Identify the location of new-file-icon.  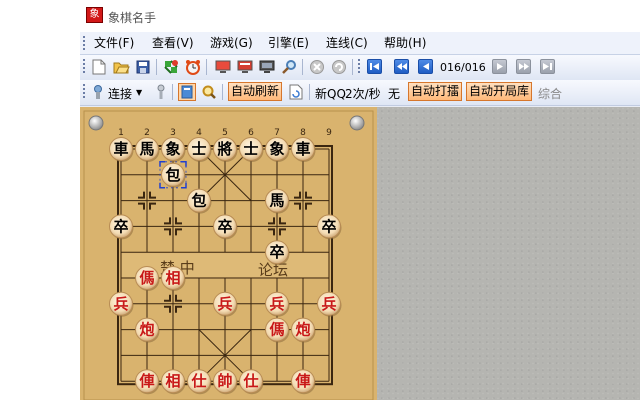
(99, 67).